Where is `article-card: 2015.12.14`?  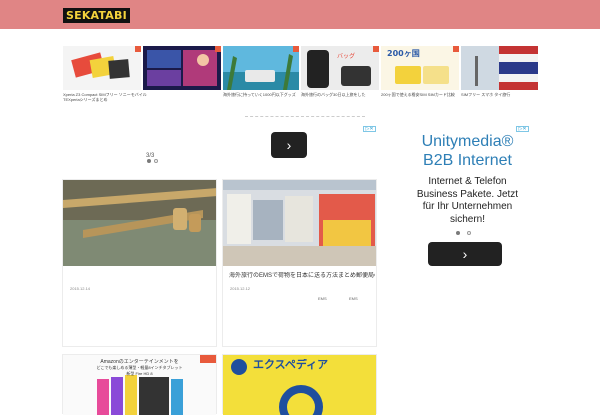 article-card: 2015.12.14 is located at coordinates (139, 263).